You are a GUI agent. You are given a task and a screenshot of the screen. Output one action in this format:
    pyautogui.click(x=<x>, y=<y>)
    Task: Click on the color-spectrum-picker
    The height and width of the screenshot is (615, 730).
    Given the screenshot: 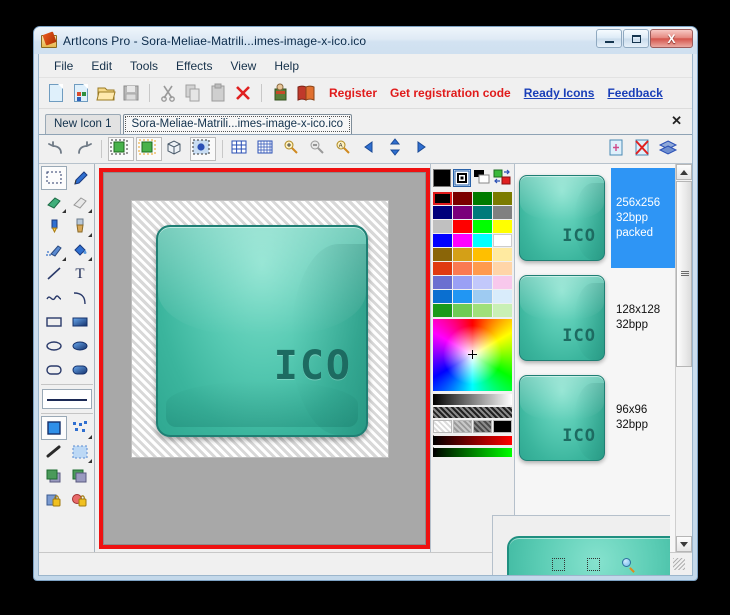 What is the action you would take?
    pyautogui.click(x=472, y=355)
    